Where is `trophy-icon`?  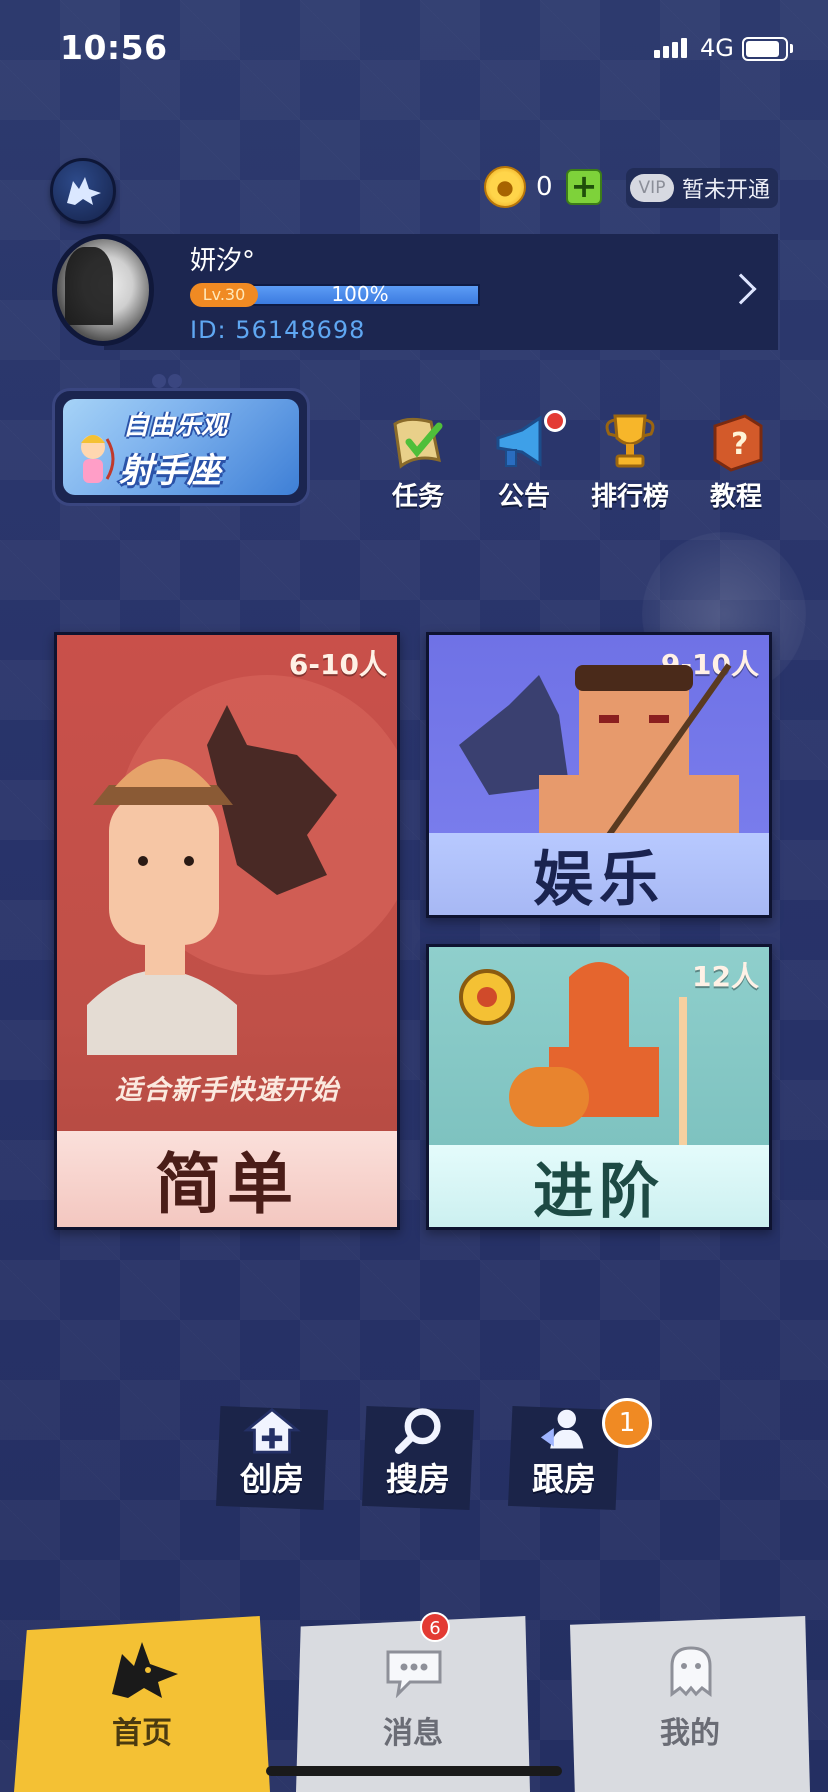
trophy-icon is located at coordinates (630, 441).